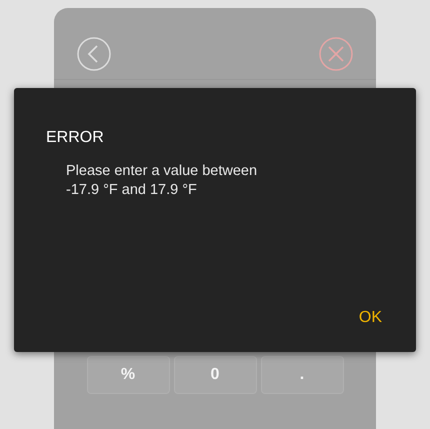 The height and width of the screenshot is (429, 430). Describe the element at coordinates (75, 138) in the screenshot. I see `dialog-title: ERROR` at that location.